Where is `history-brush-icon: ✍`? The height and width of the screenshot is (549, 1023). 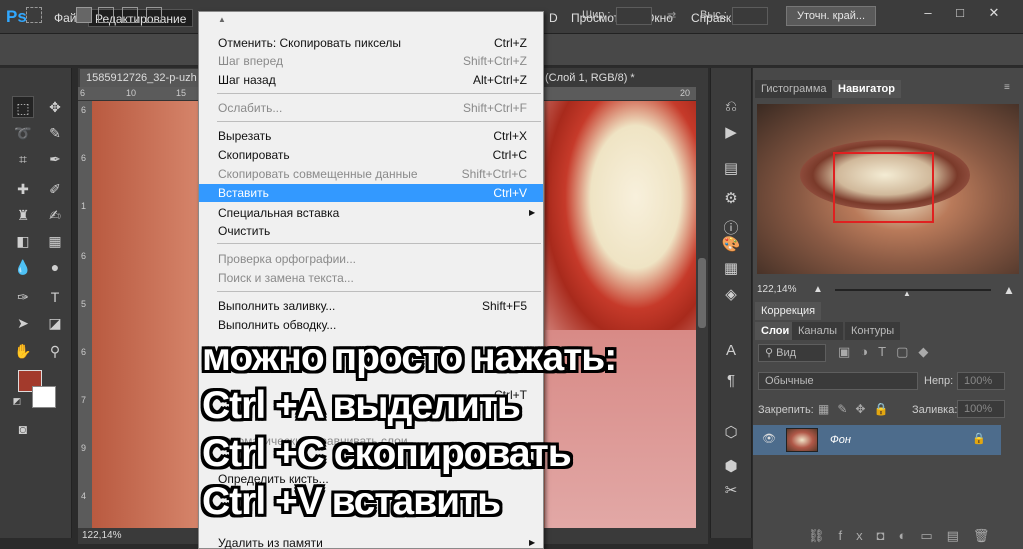 history-brush-icon: ✍ is located at coordinates (55, 215).